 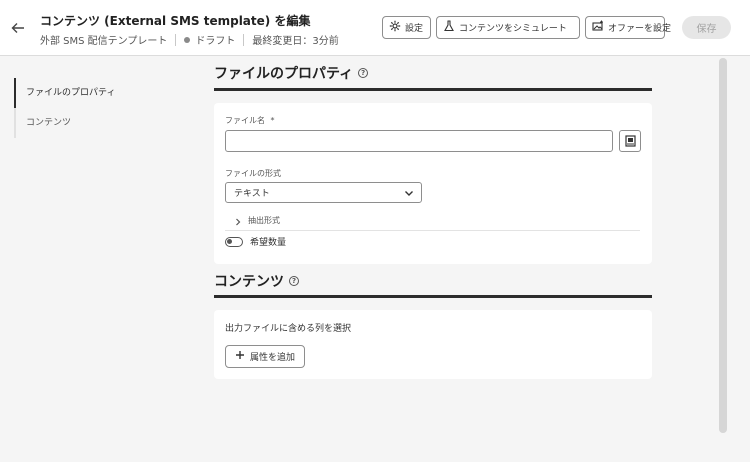 I want to click on file-name-label: ファイル名 *, so click(x=250, y=120).